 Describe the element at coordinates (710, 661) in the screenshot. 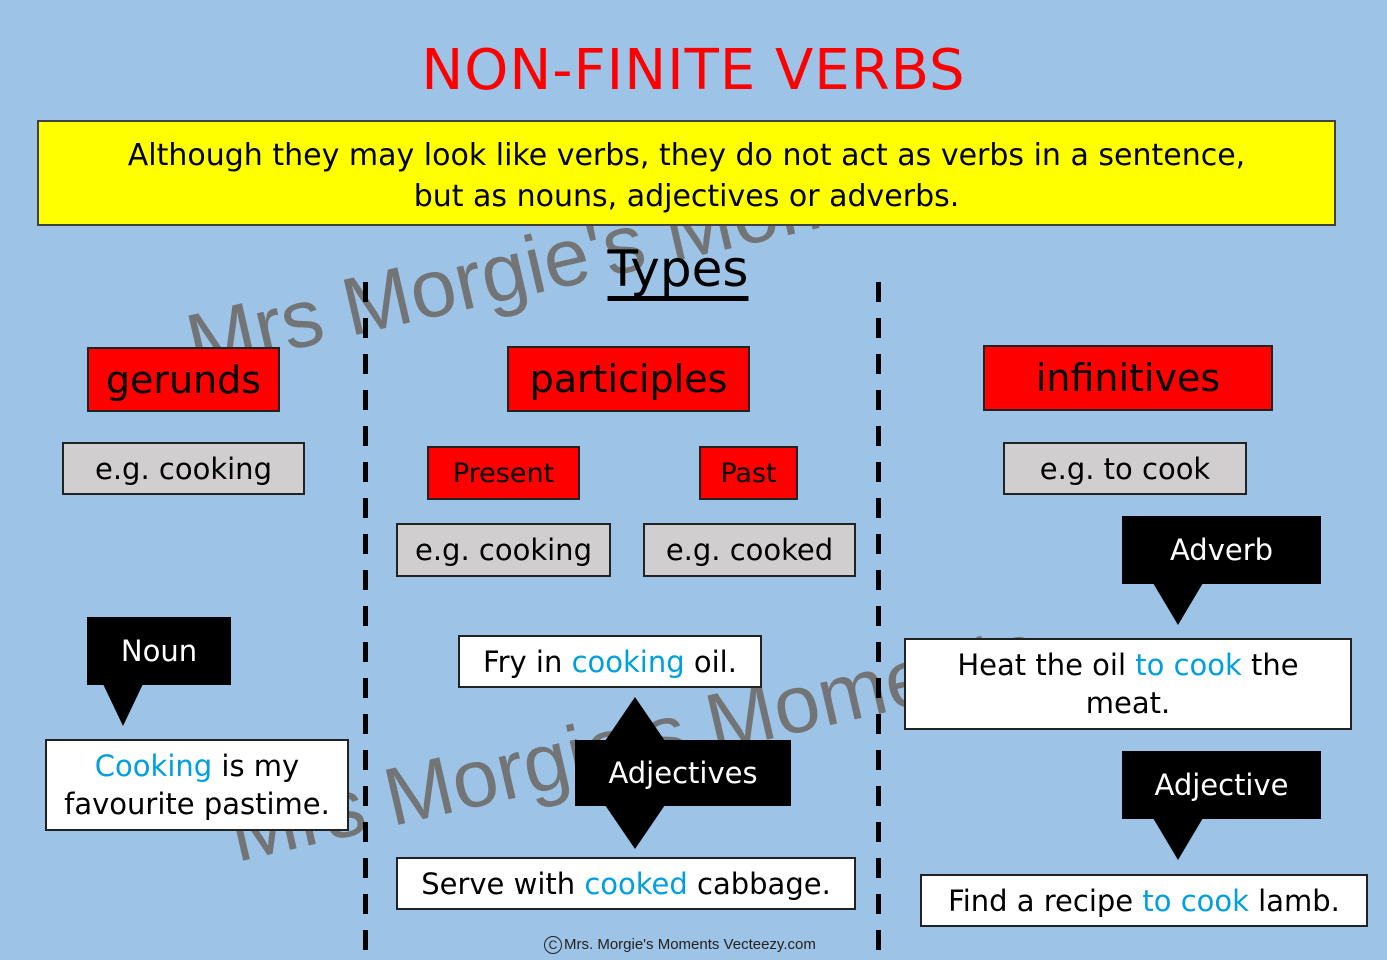

I see `sentence-present-after: oil.` at that location.